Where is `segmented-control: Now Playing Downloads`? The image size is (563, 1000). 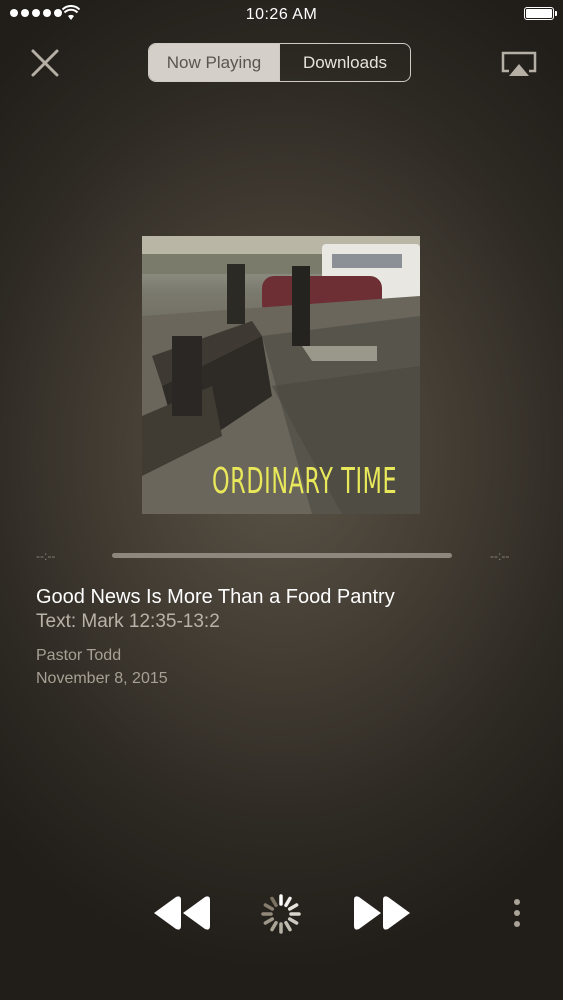 segmented-control: Now Playing Downloads is located at coordinates (279, 62).